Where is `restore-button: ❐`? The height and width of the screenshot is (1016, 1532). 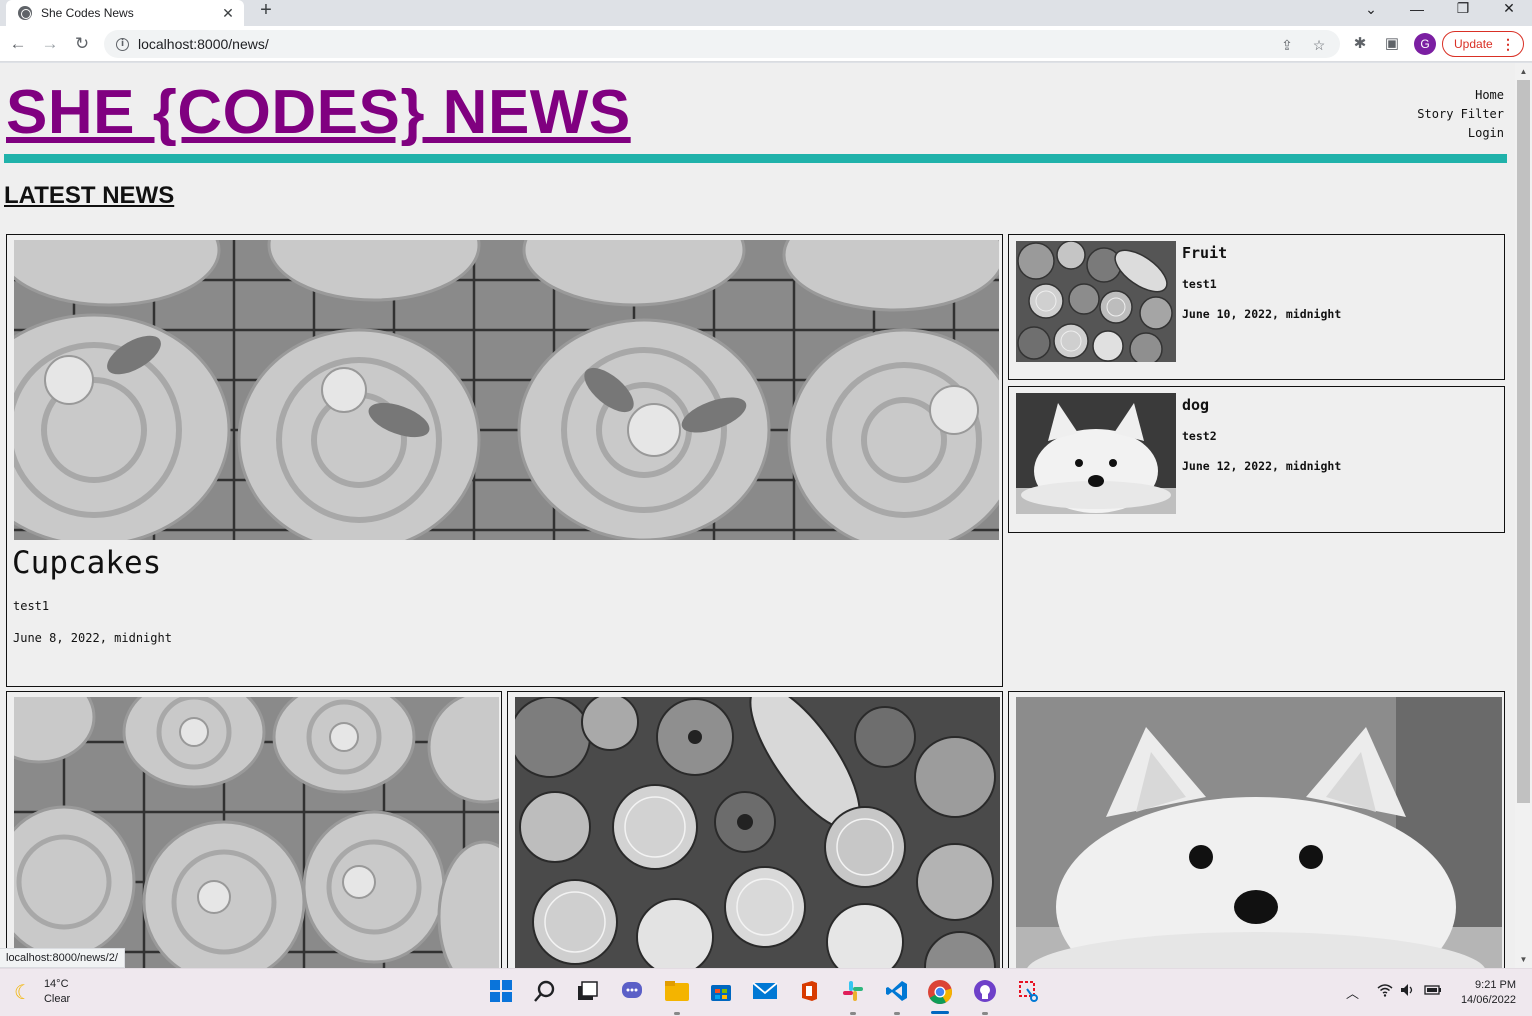 restore-button: ❐ is located at coordinates (1463, 10).